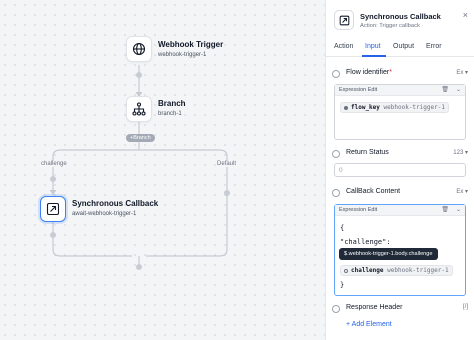 The image size is (474, 340). I want to click on variable-chip: flow_key webhook-trigger-1, so click(394, 107).